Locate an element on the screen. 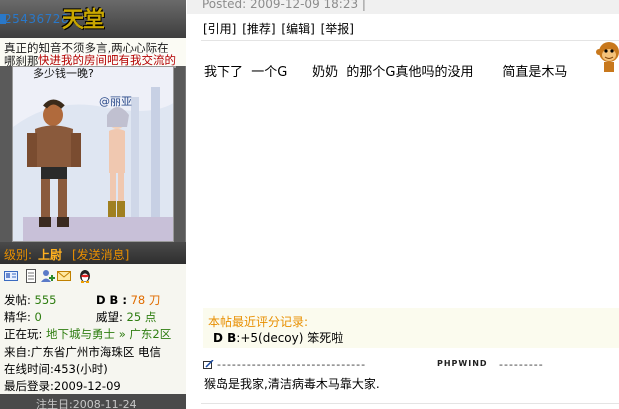 The image size is (619, 409). post-actions: [引用] [推荐] [编辑] [举报] is located at coordinates (279, 28).